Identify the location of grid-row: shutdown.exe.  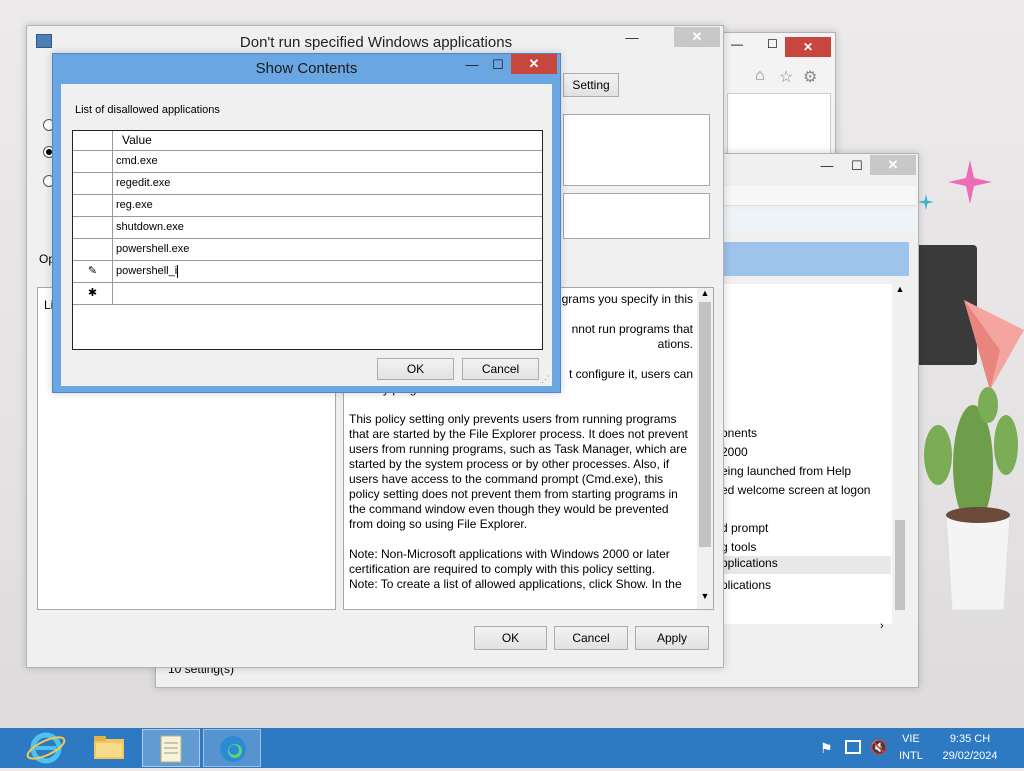
(307, 228).